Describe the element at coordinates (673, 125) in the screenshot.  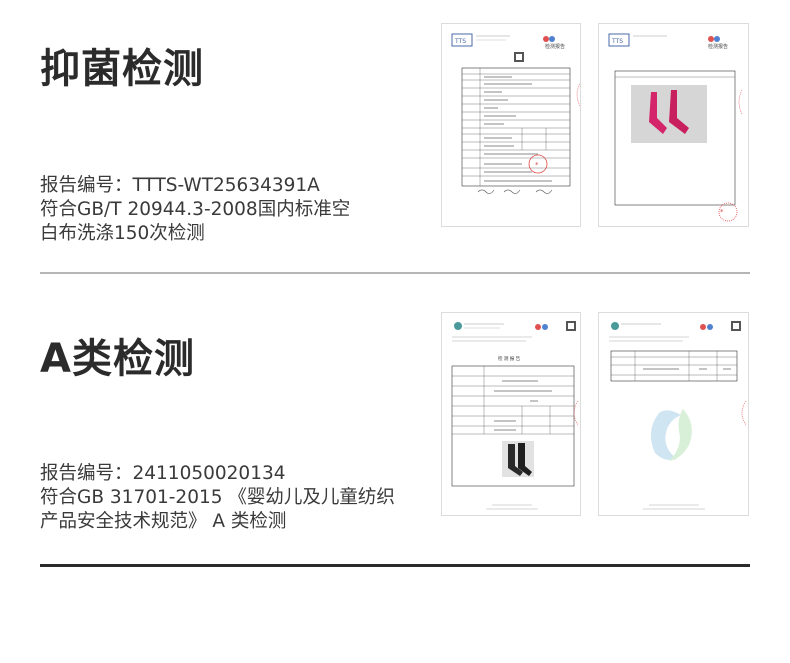
I see `sample-photo-page-image: TTS 检测报告 *` at that location.